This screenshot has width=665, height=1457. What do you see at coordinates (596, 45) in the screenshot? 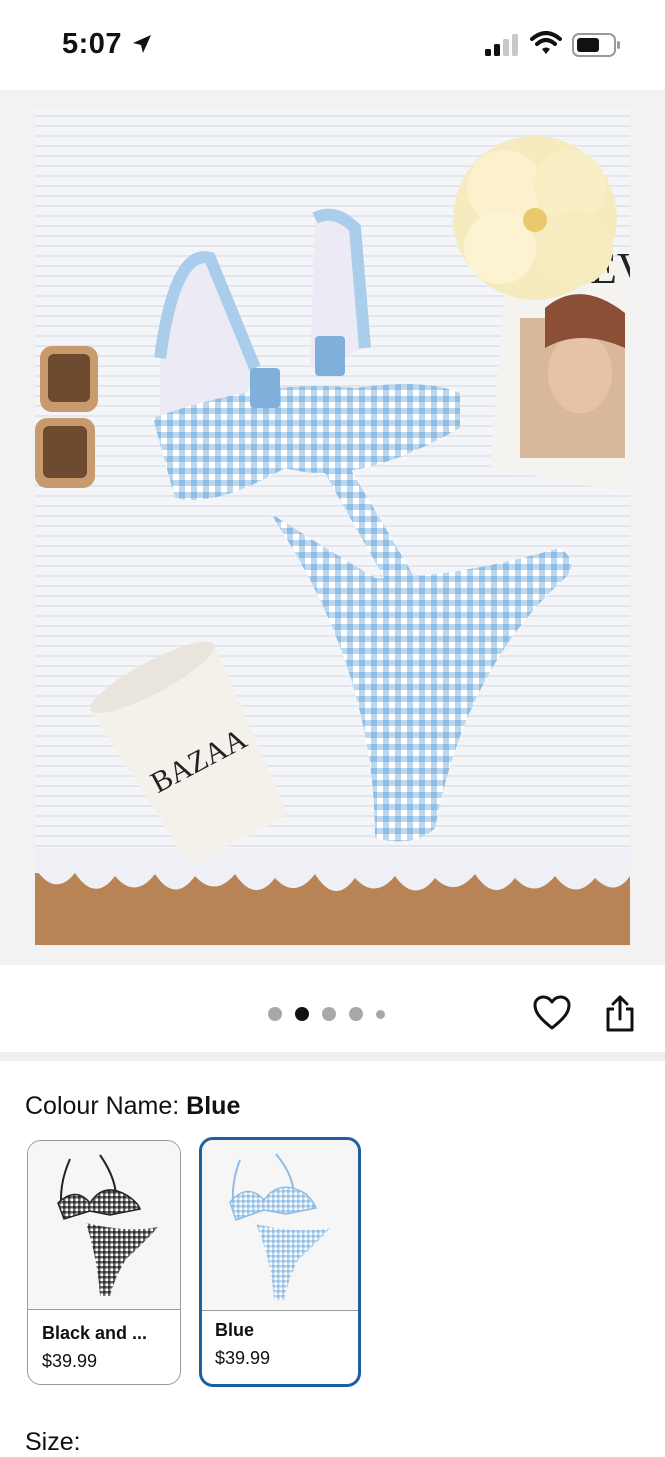
I see `battery-icon` at bounding box center [596, 45].